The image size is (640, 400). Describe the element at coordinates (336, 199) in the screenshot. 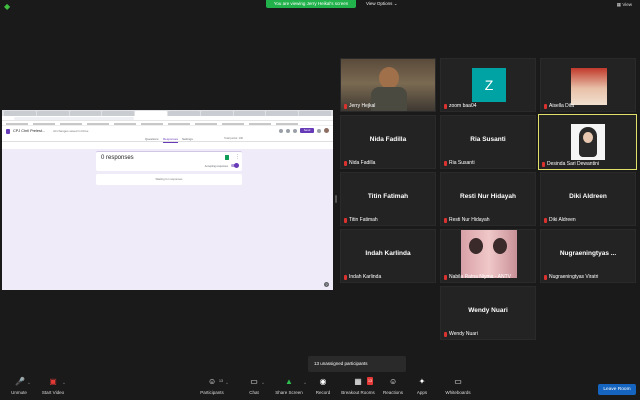

I see `split-divider-handle` at that location.